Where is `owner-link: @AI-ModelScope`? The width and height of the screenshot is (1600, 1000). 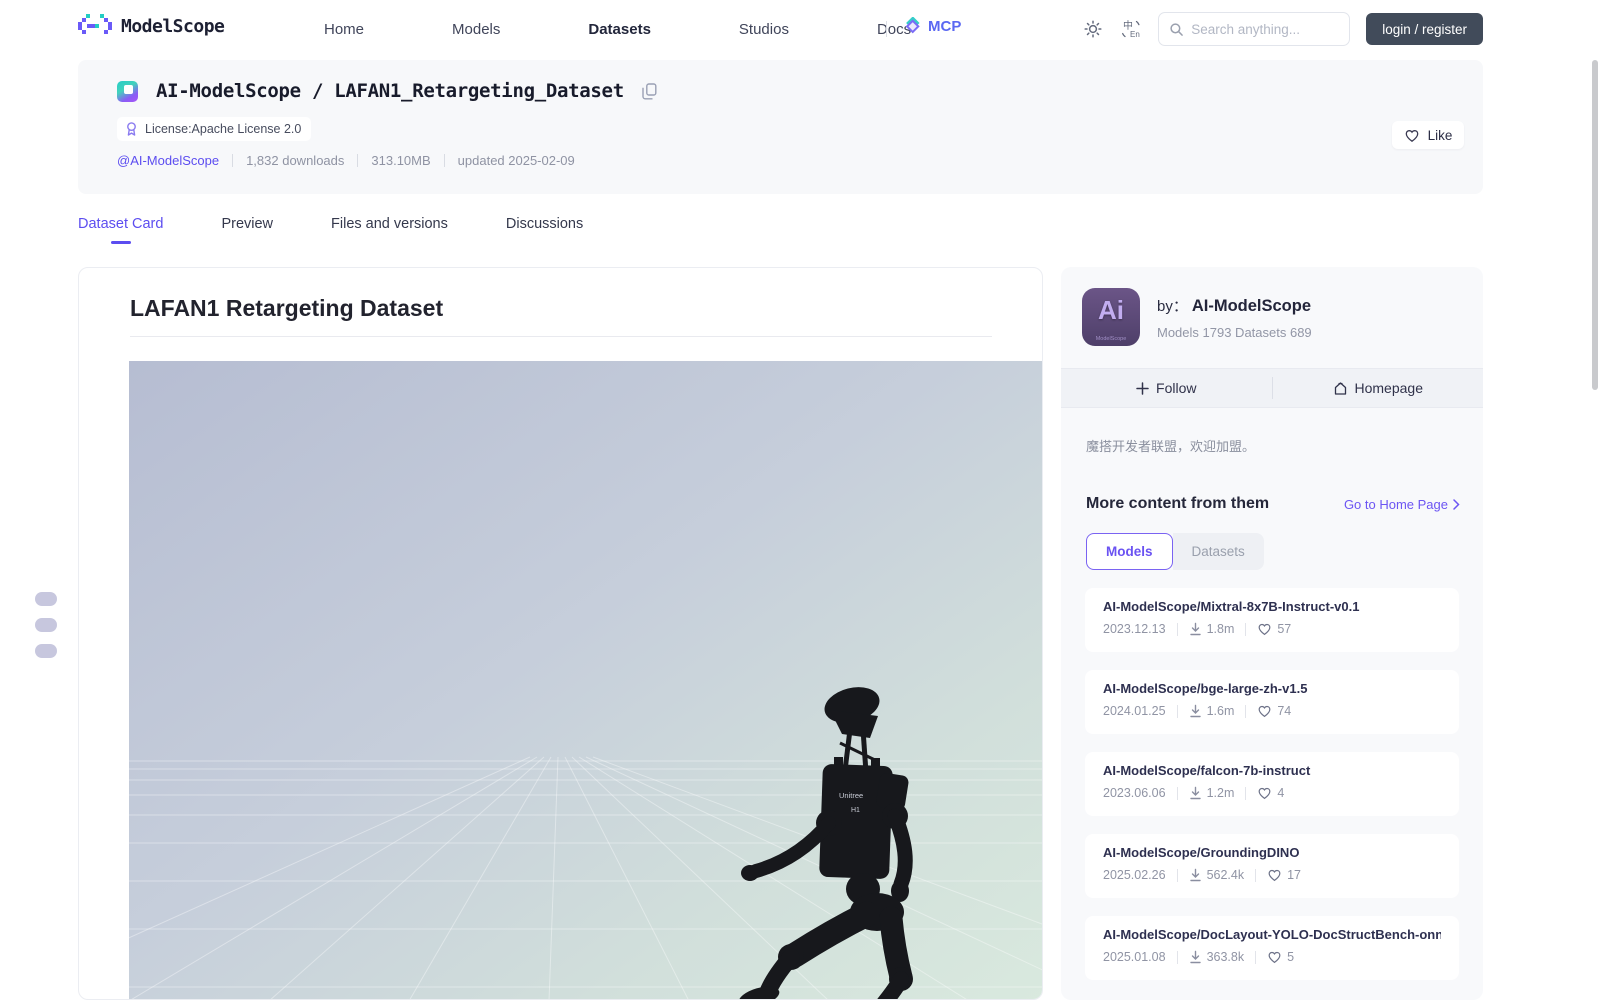
owner-link: @AI-ModelScope is located at coordinates (168, 160).